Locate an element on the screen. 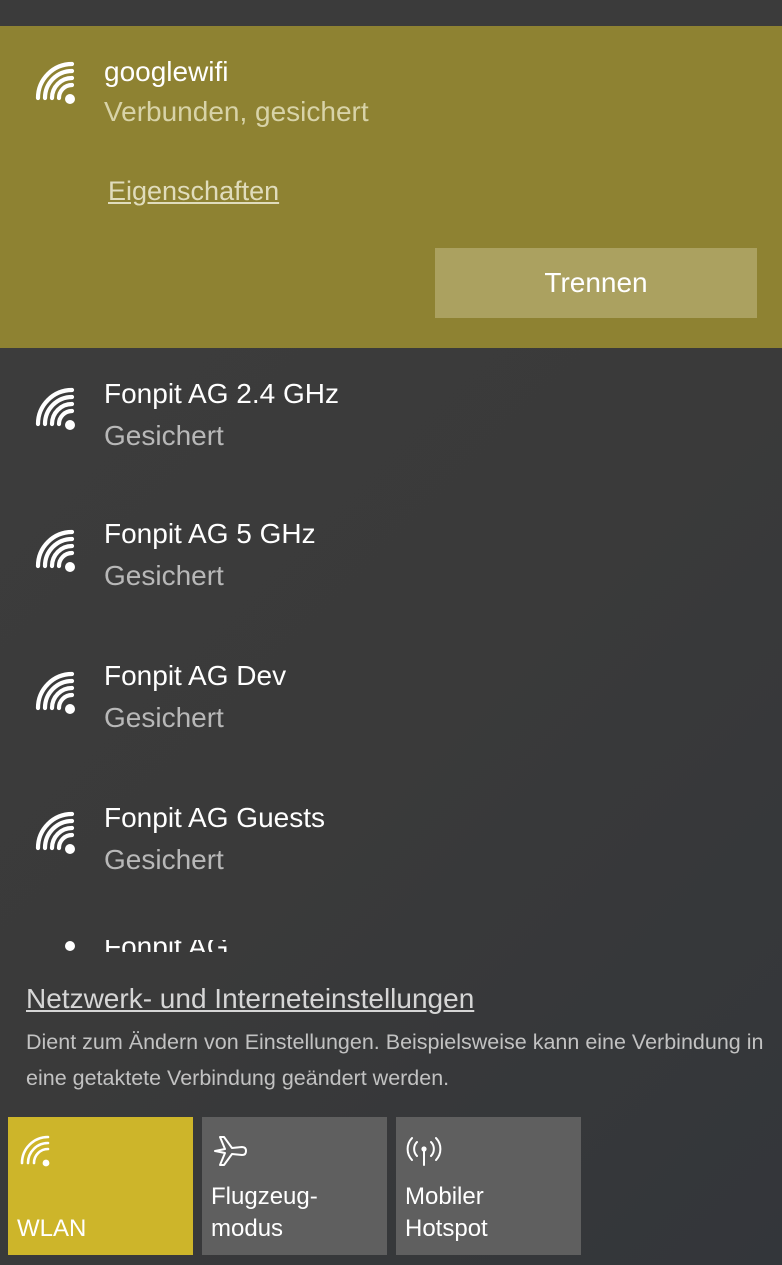  network-name: Fonpit AG 5 GHz is located at coordinates (210, 533).